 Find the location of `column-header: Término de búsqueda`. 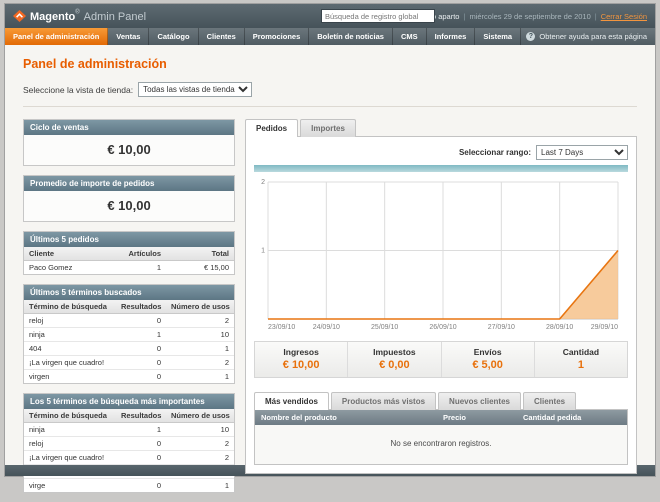

column-header: Término de búsqueda is located at coordinates (70, 307).